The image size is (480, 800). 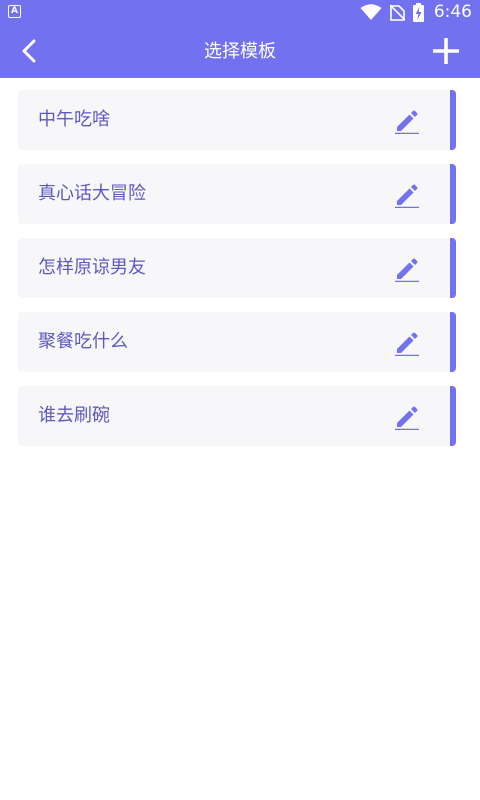 I want to click on app-bar: 选择模板, so click(x=240, y=51).